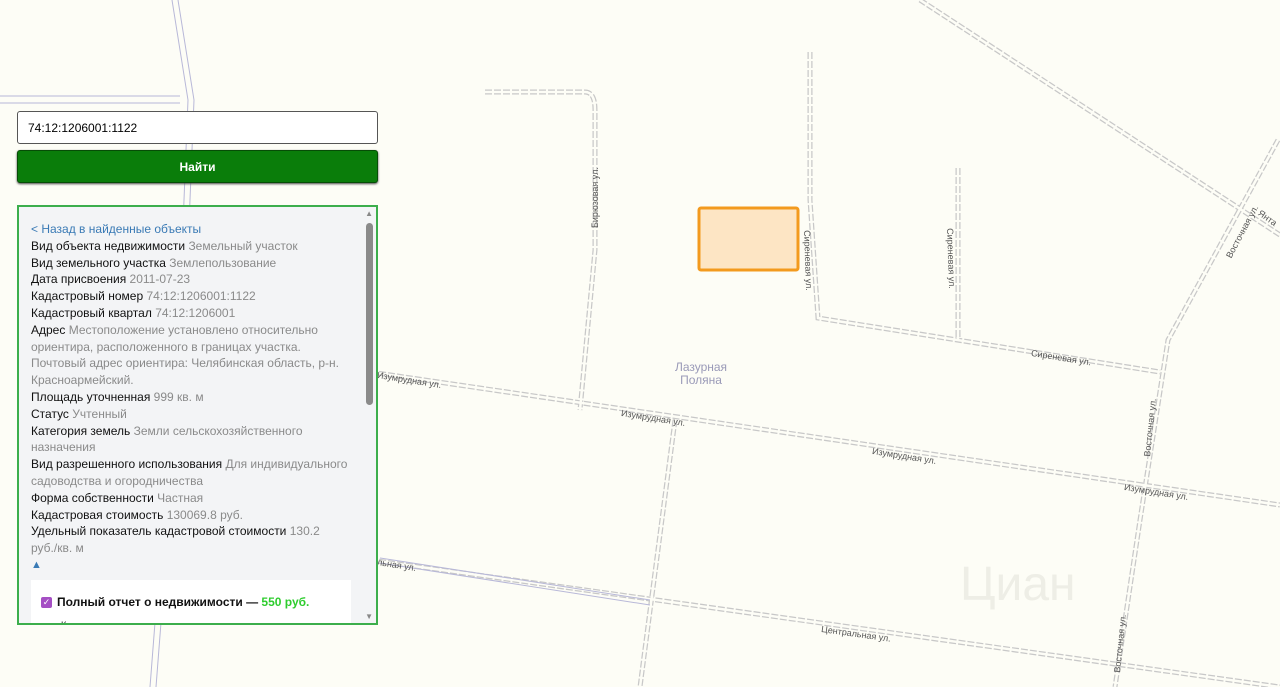  I want to click on field-value: Земельный участок, so click(243, 245).